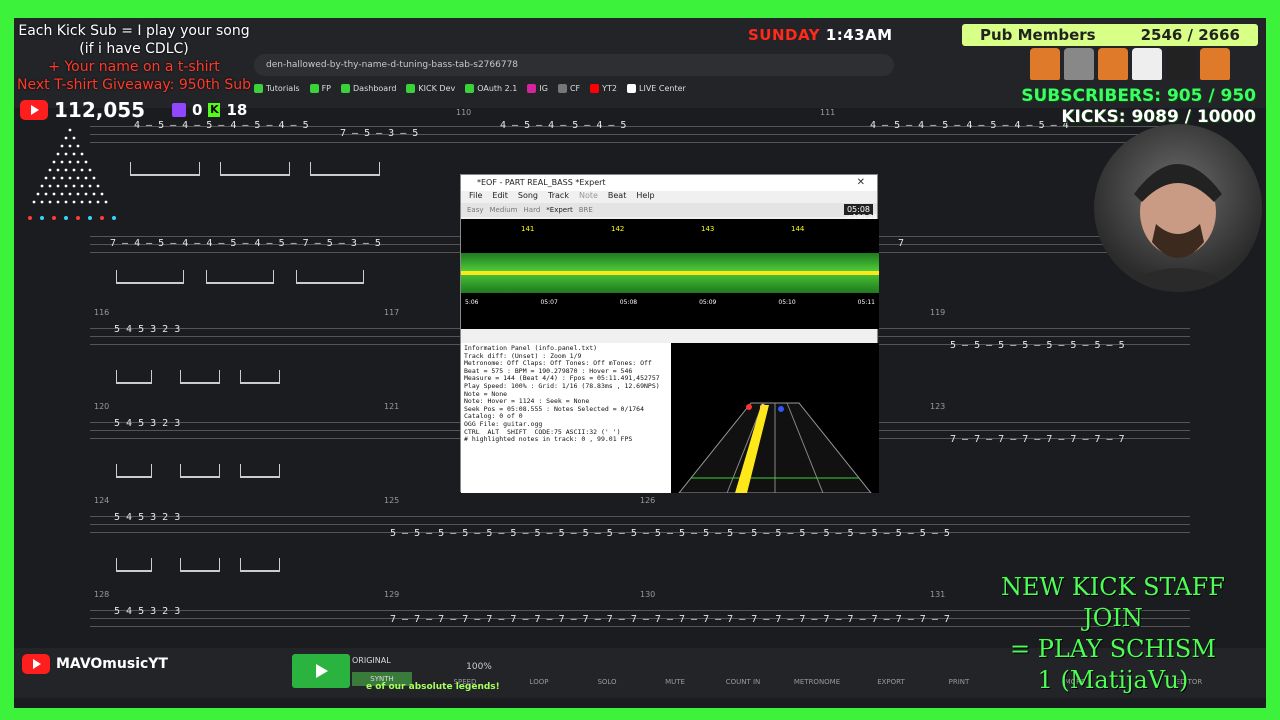 This screenshot has width=1280, height=720. What do you see at coordinates (134, 67) in the screenshot?
I see `tshirt-text: + Your name on a t-shirt` at bounding box center [134, 67].